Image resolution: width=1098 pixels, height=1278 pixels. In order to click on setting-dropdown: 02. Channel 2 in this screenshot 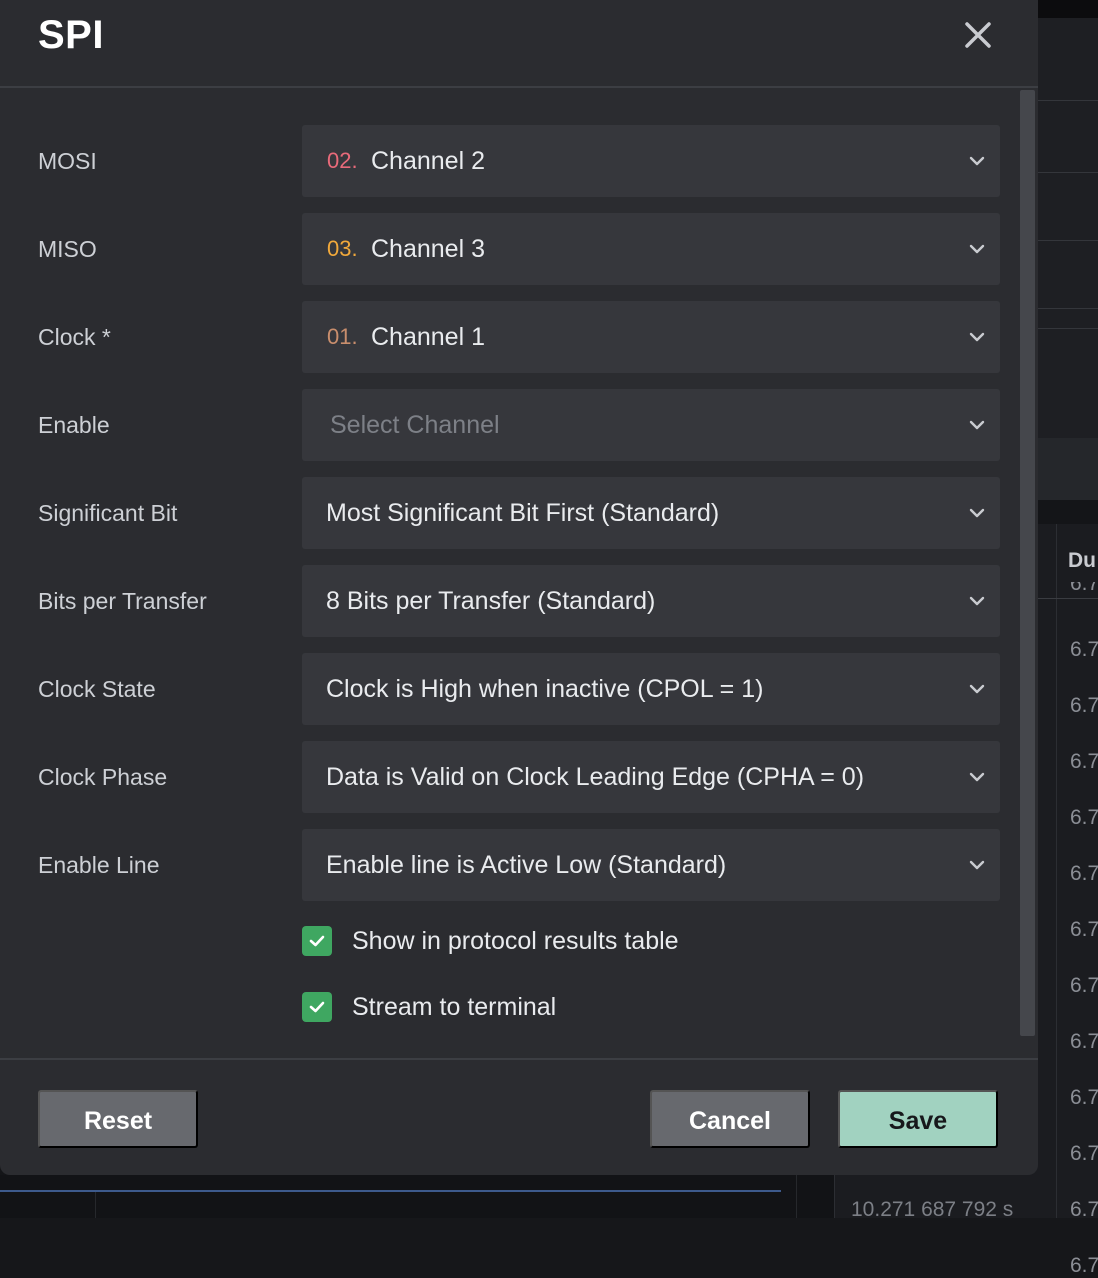, I will do `click(651, 161)`.